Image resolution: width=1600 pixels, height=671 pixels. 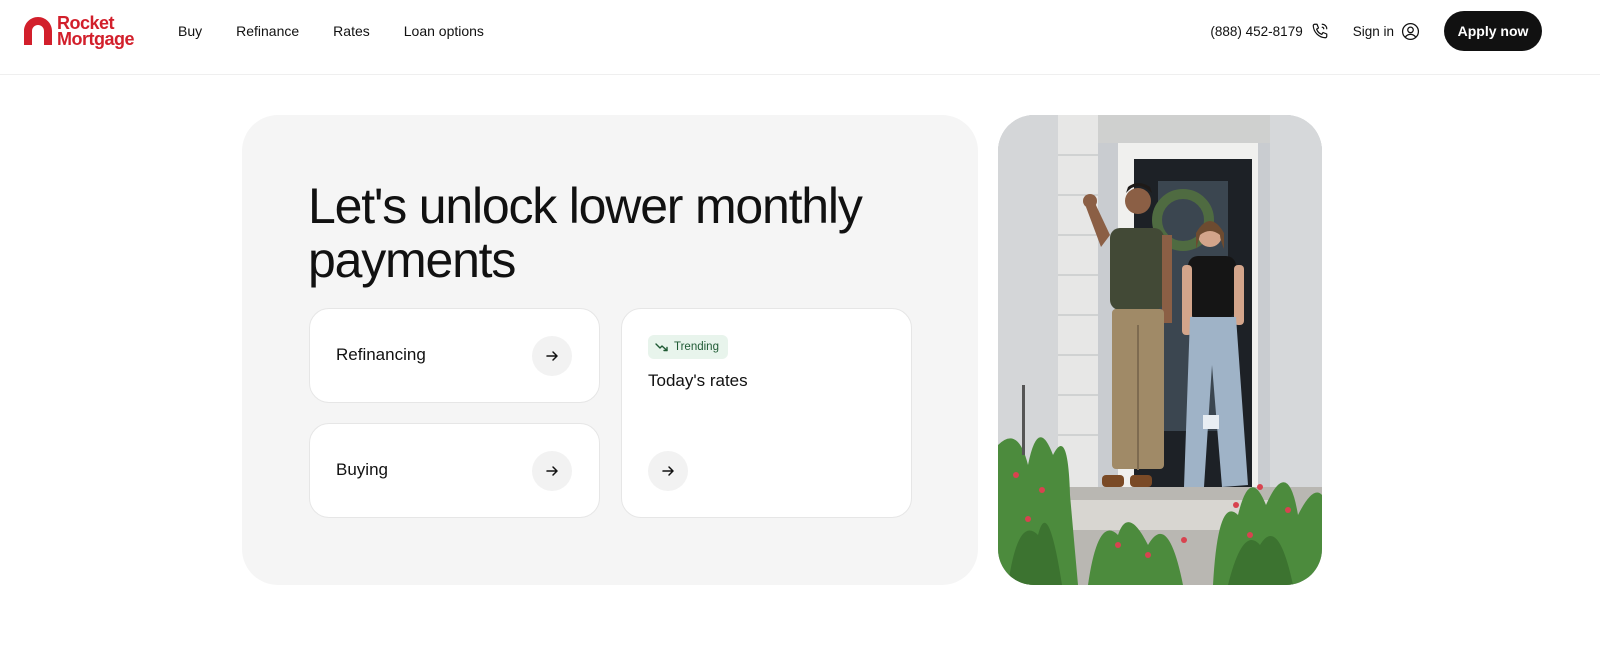 What do you see at coordinates (696, 347) in the screenshot?
I see `trending-badge-label: Trending` at bounding box center [696, 347].